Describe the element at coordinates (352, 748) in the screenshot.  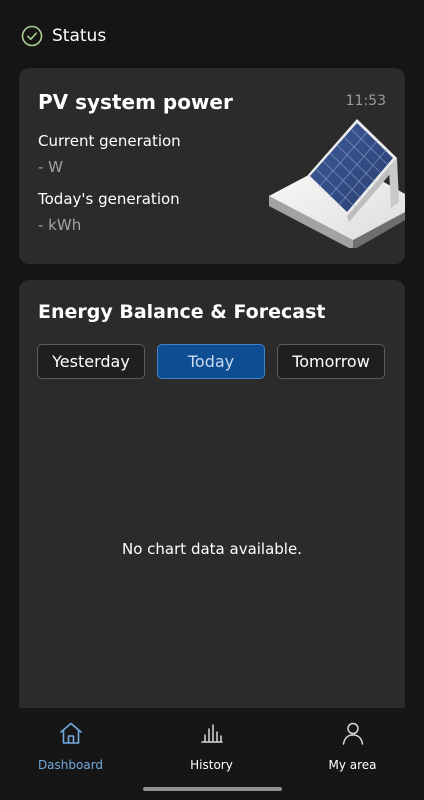
I see `nav-my-area: My area` at that location.